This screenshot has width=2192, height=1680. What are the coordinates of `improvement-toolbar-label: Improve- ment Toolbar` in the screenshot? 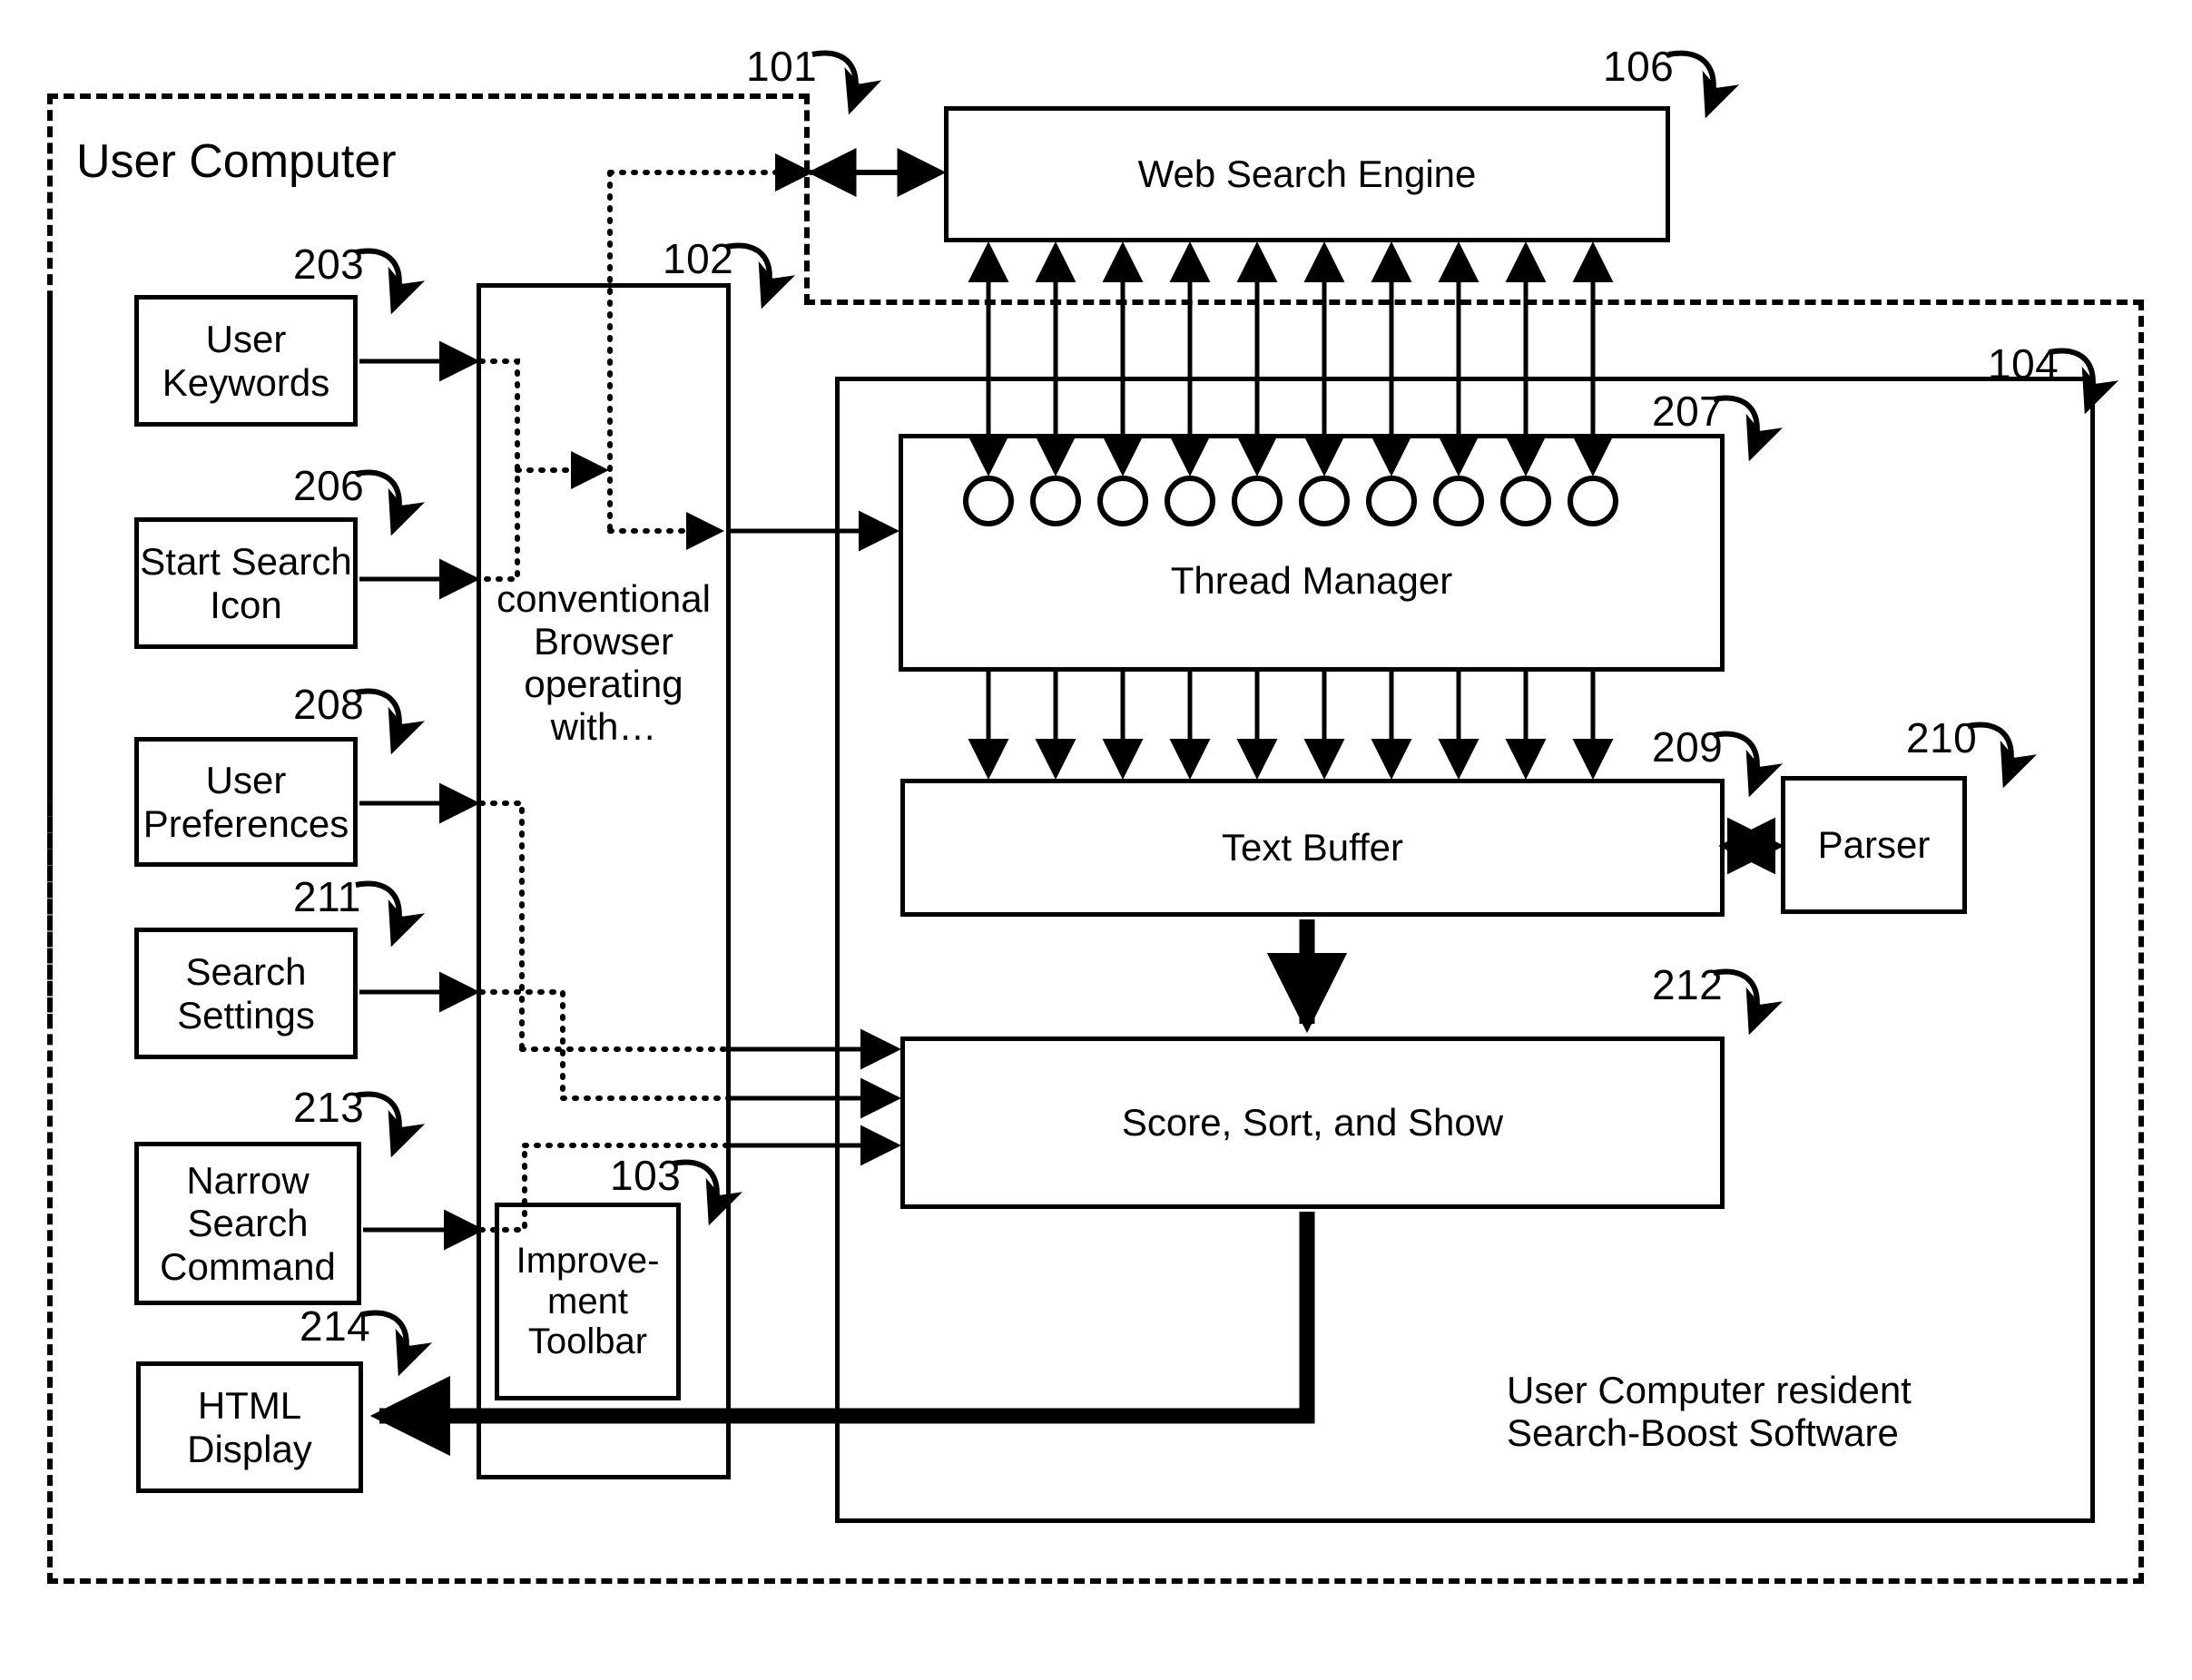 It's located at (588, 1301).